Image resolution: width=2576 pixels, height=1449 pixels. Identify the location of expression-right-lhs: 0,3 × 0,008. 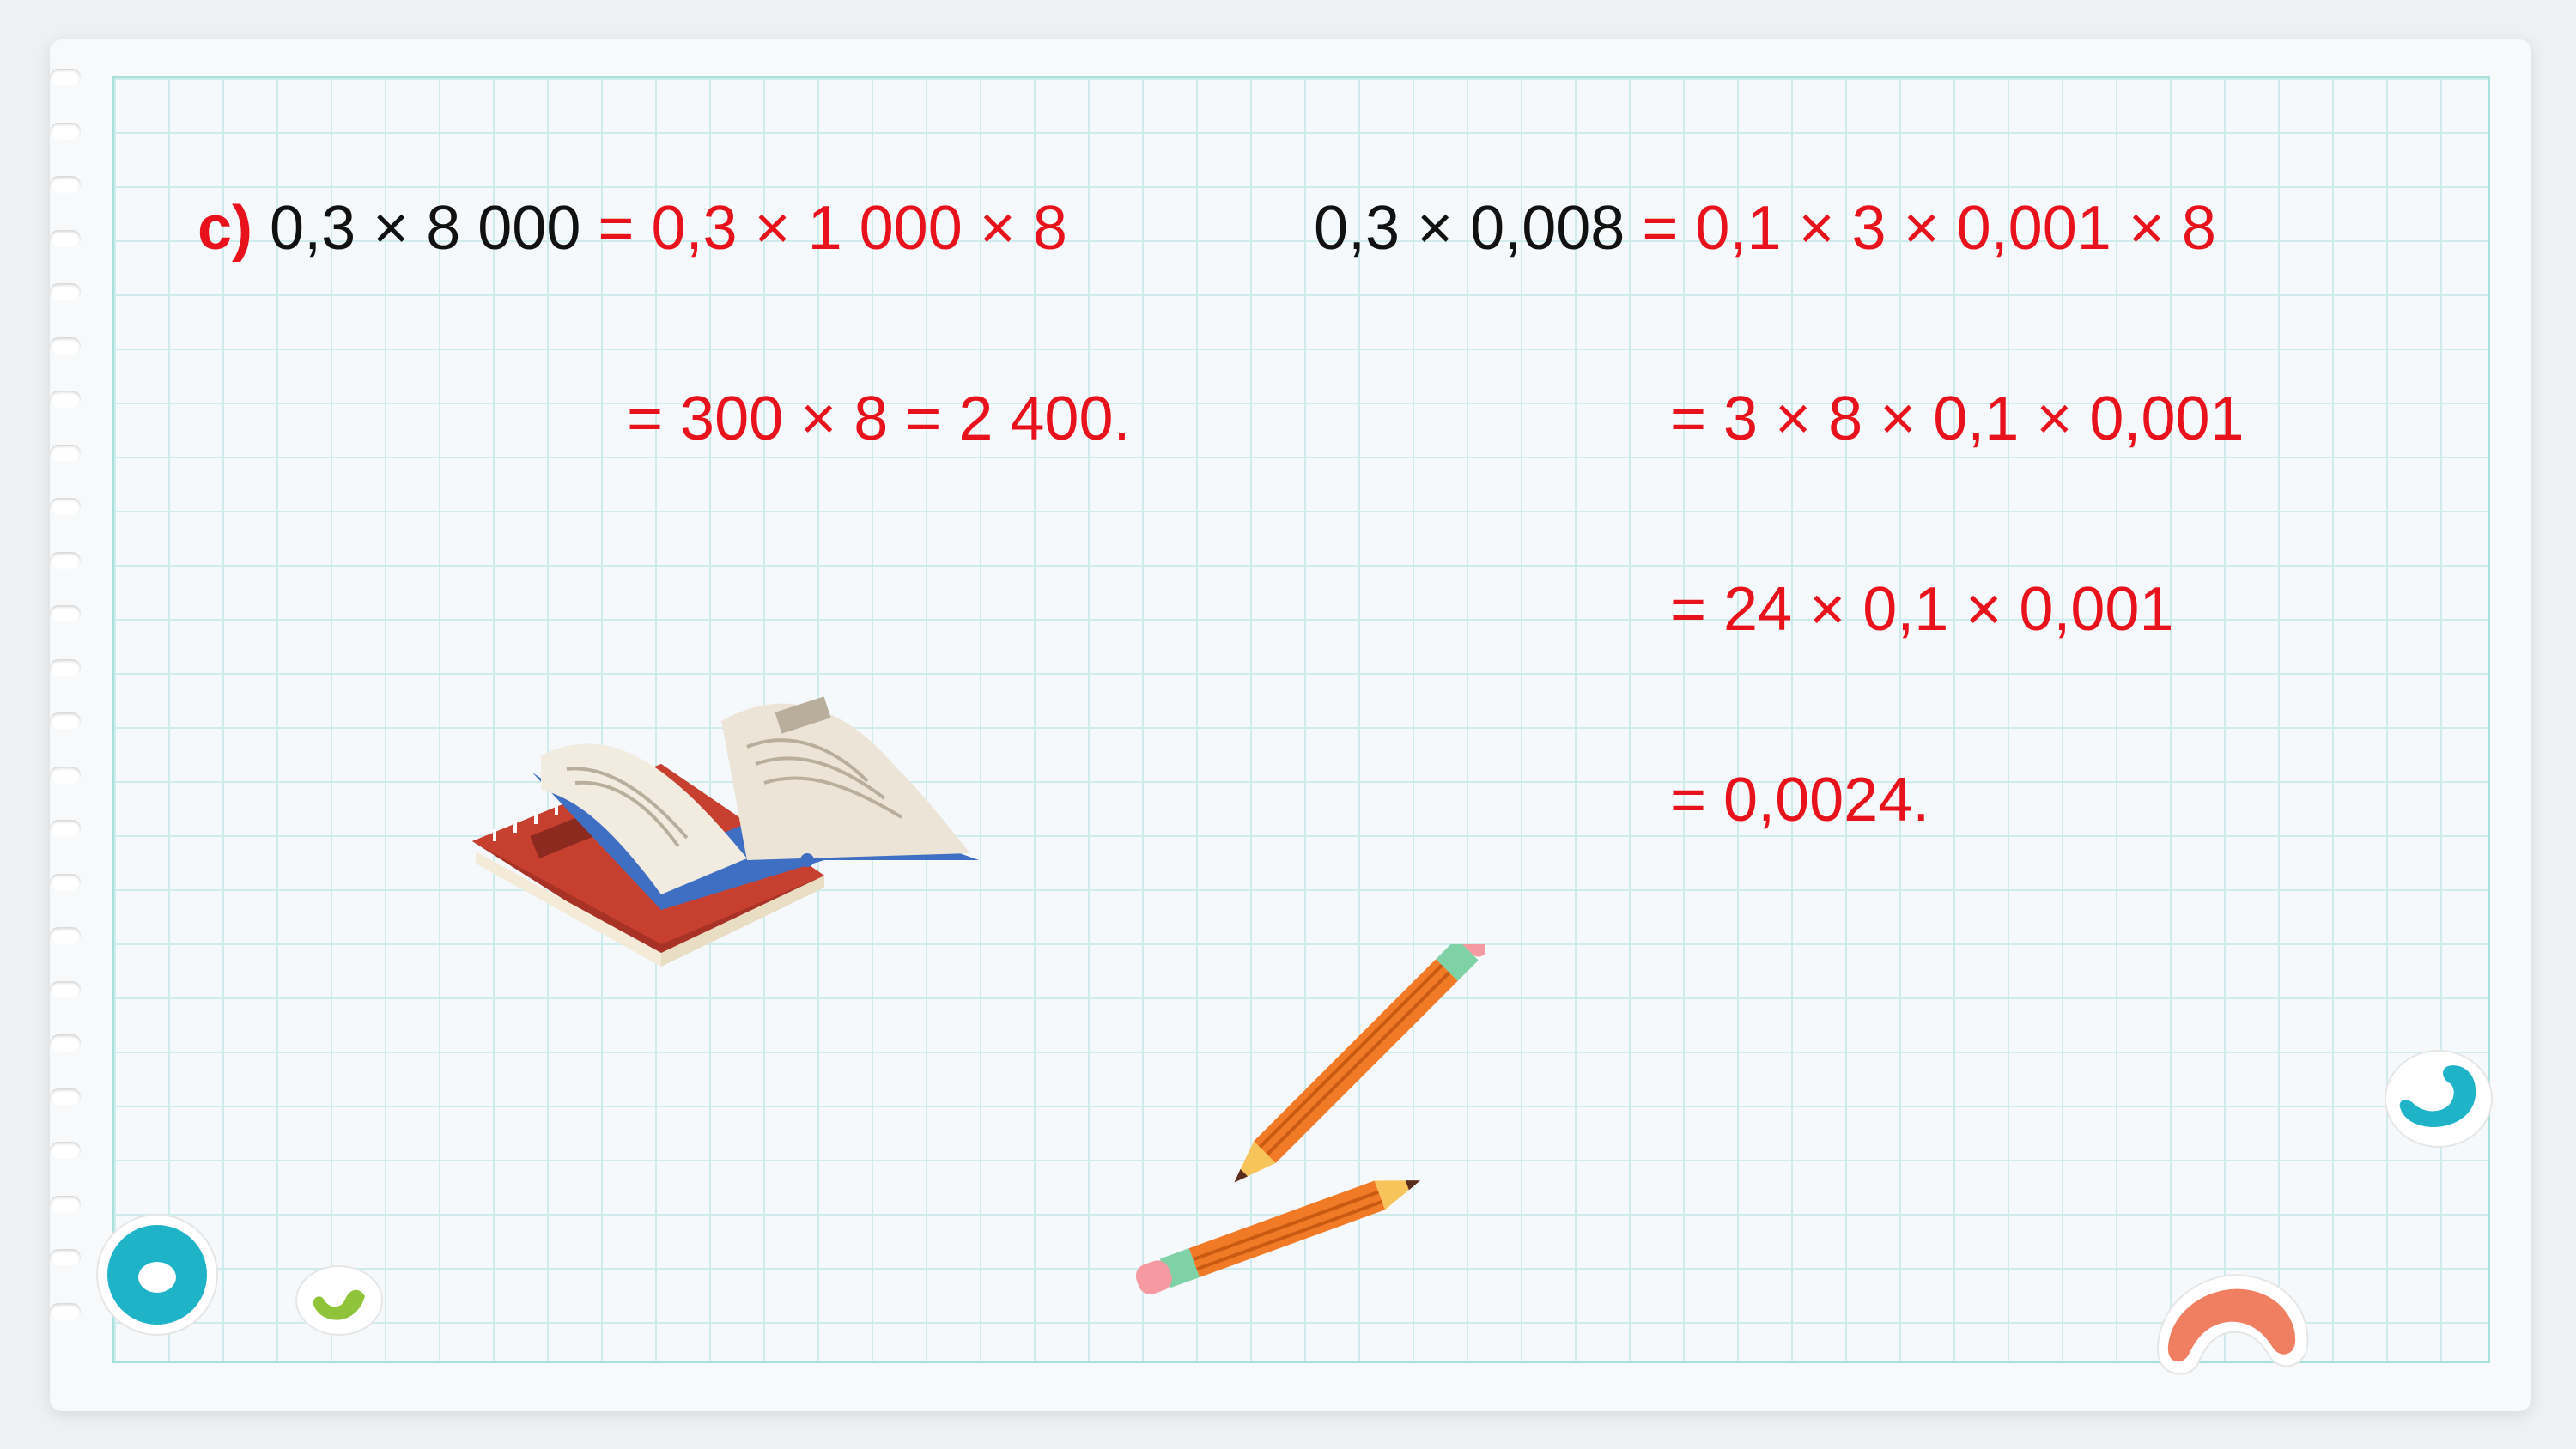
(1470, 228).